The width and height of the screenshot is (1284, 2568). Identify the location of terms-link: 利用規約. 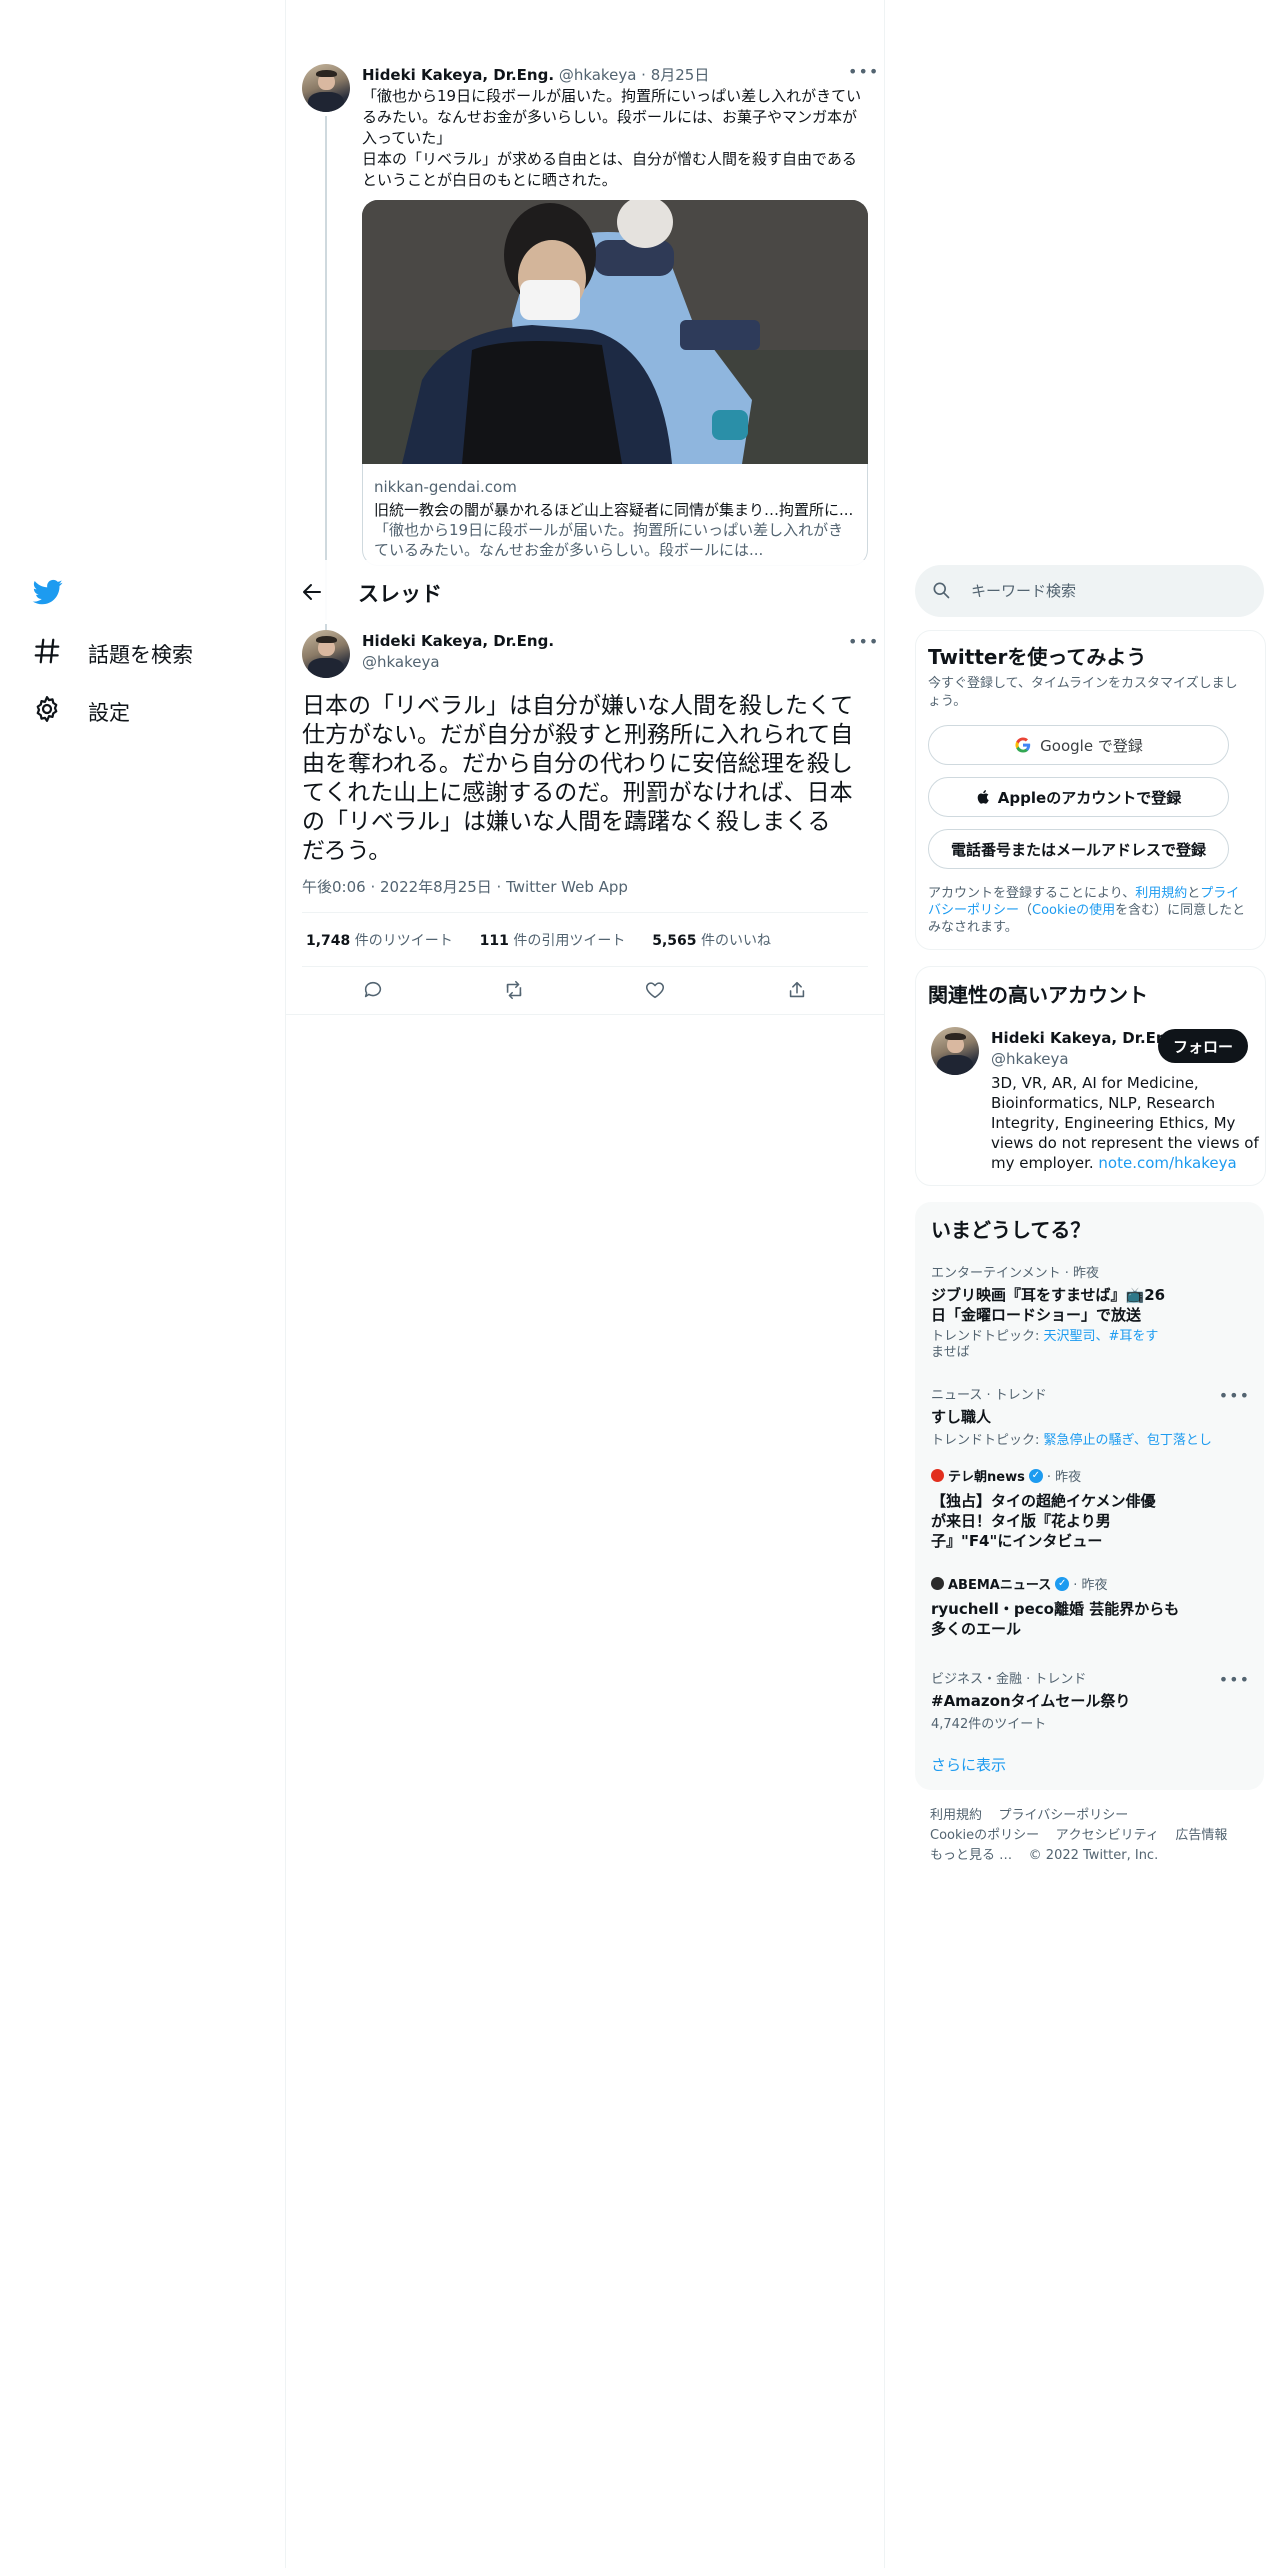
(1161, 893).